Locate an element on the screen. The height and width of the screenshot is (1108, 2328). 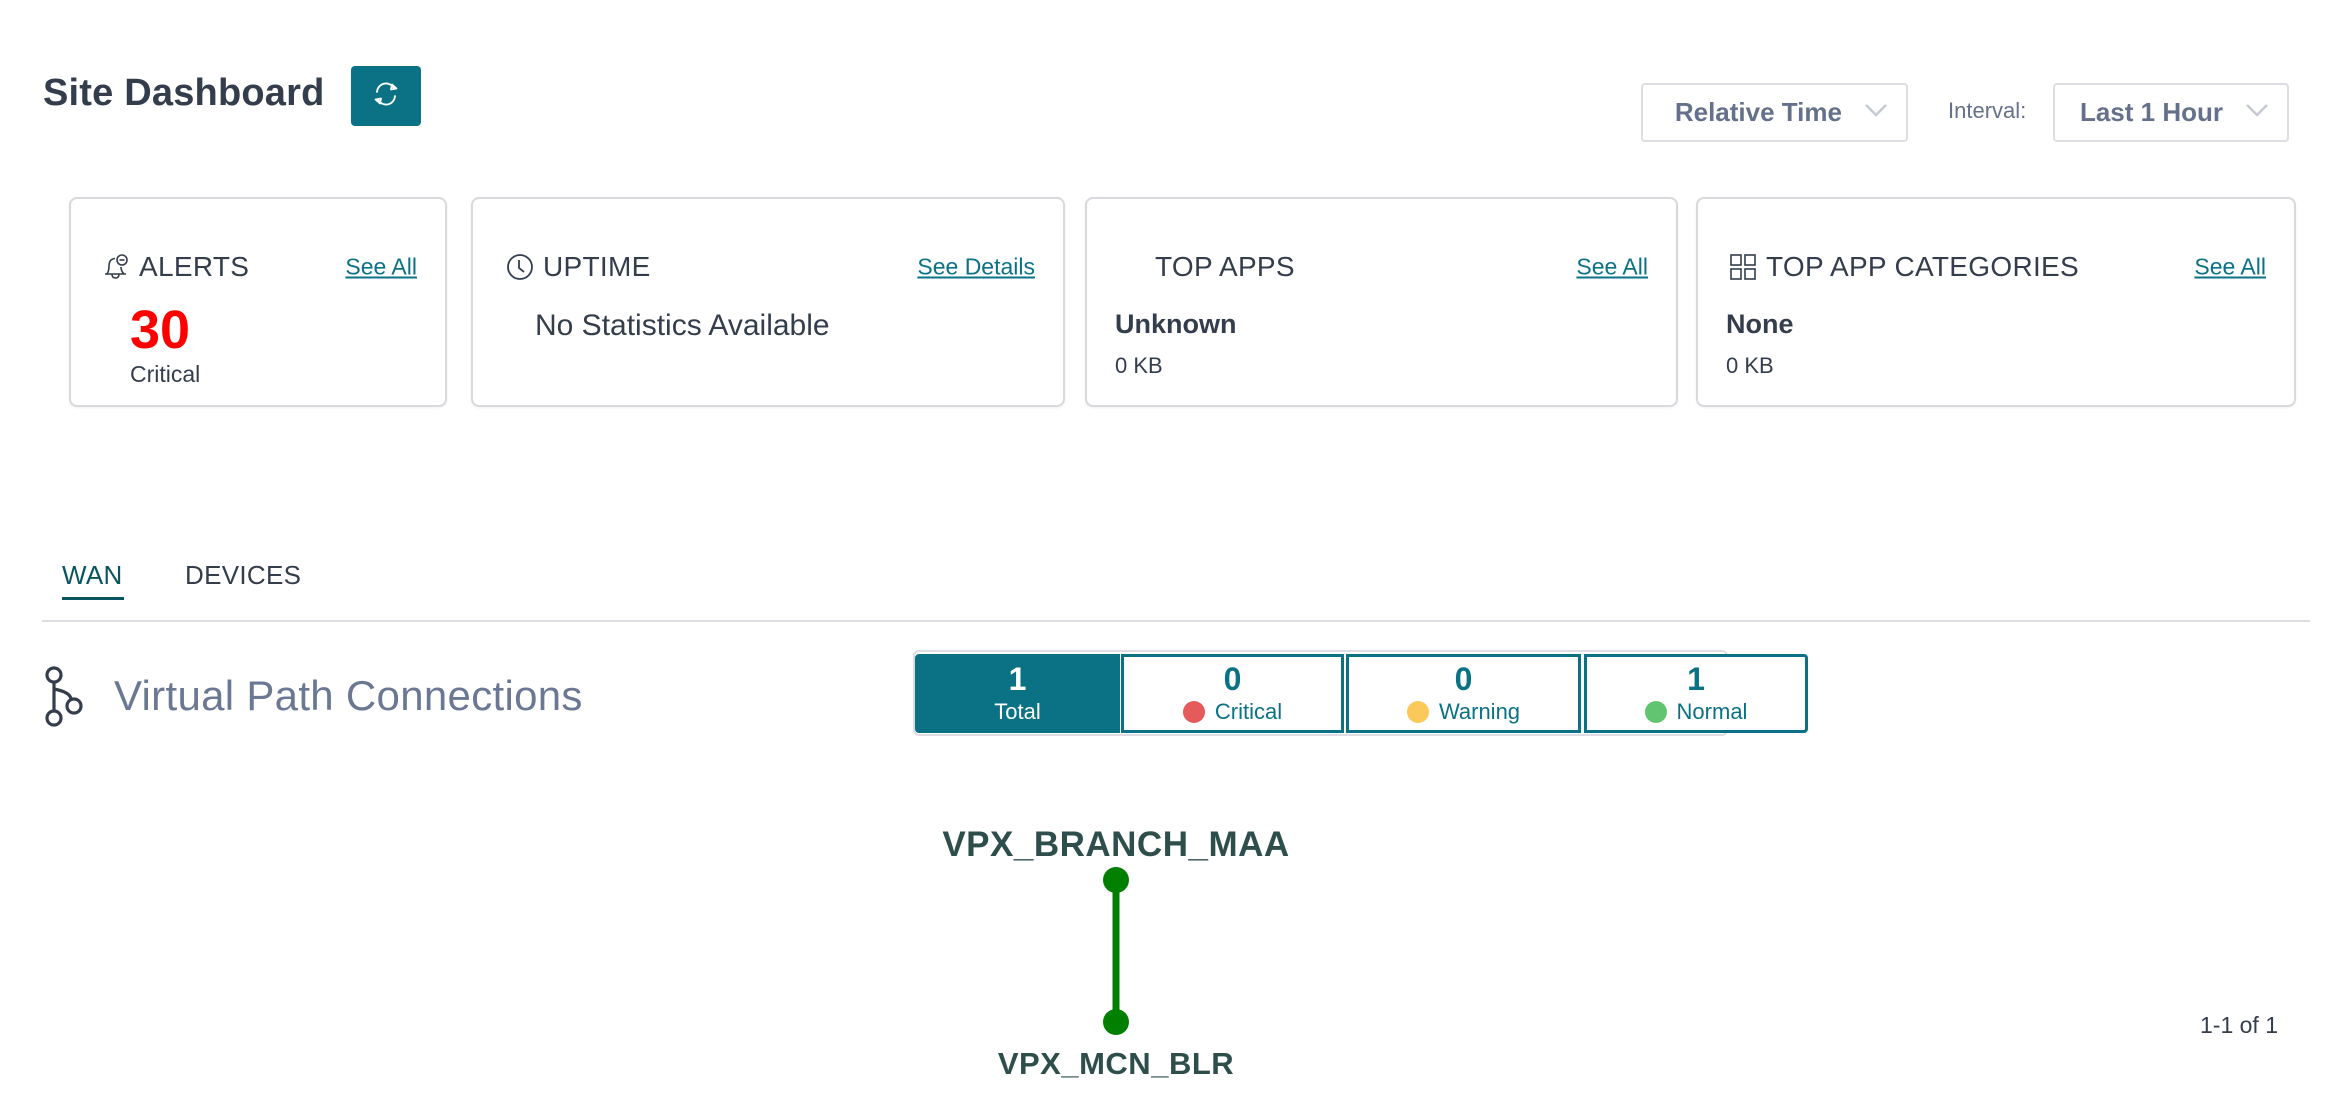
virtual-path-topology: VPX_BRANCH_MAA VPX_MCN_BLR is located at coordinates (1115, 953).